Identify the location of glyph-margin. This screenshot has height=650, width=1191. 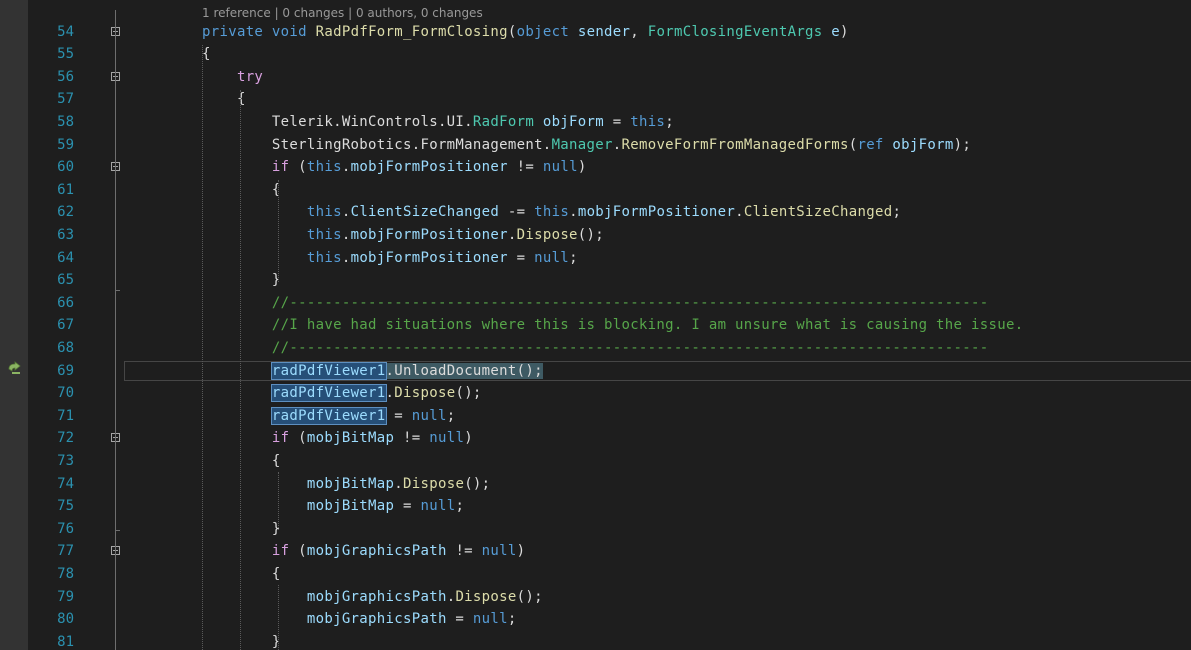
(14, 325).